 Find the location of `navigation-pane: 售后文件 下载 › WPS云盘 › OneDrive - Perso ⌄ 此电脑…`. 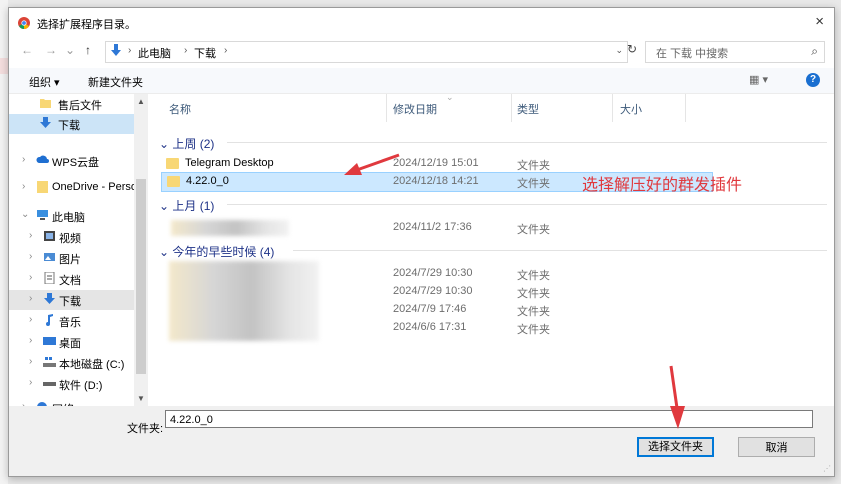

navigation-pane: 售后文件 下载 › WPS云盘 › OneDrive - Perso ⌄ 此电脑… is located at coordinates (71, 250).